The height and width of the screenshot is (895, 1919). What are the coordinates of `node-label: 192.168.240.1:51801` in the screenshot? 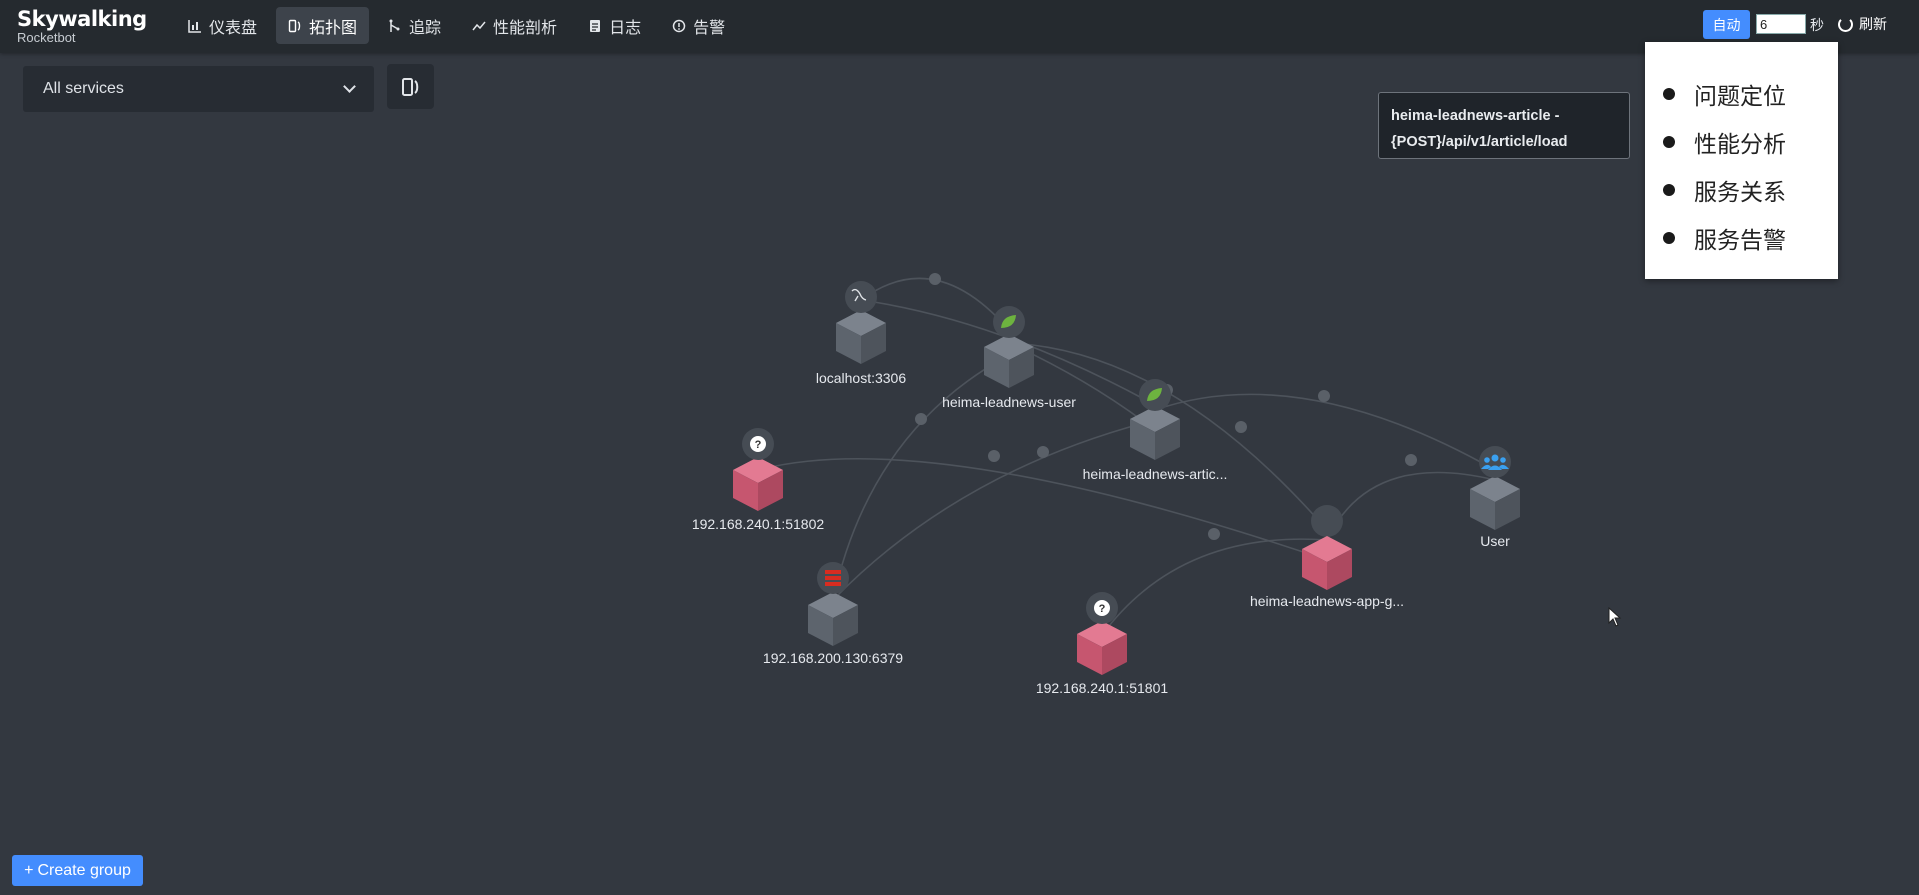 It's located at (1102, 688).